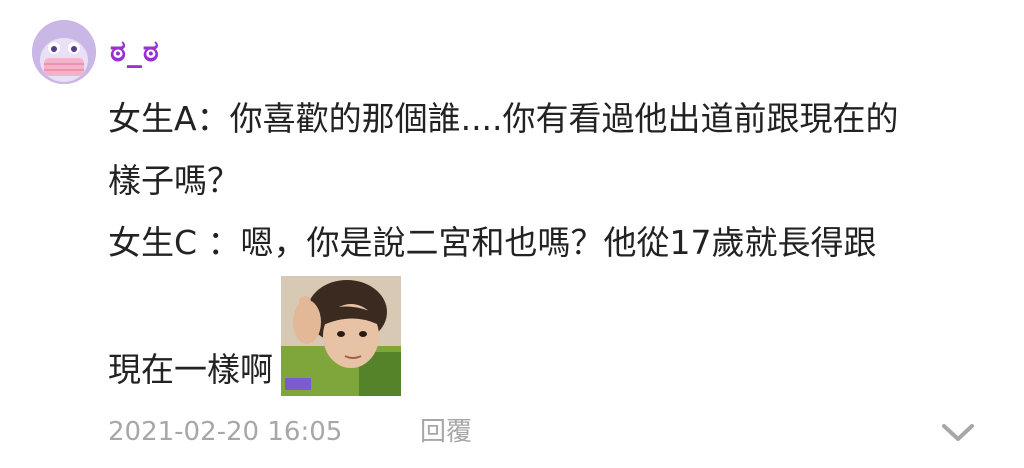 This screenshot has width=1024, height=468. Describe the element at coordinates (225, 432) in the screenshot. I see `timestamp: 2021-02-20 16:05` at that location.